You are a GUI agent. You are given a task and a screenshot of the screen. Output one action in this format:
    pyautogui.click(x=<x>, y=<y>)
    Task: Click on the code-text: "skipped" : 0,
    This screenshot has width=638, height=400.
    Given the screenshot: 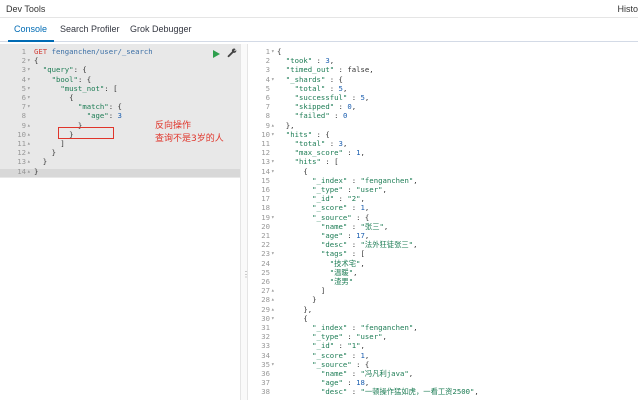 What is the action you would take?
    pyautogui.click(x=325, y=107)
    